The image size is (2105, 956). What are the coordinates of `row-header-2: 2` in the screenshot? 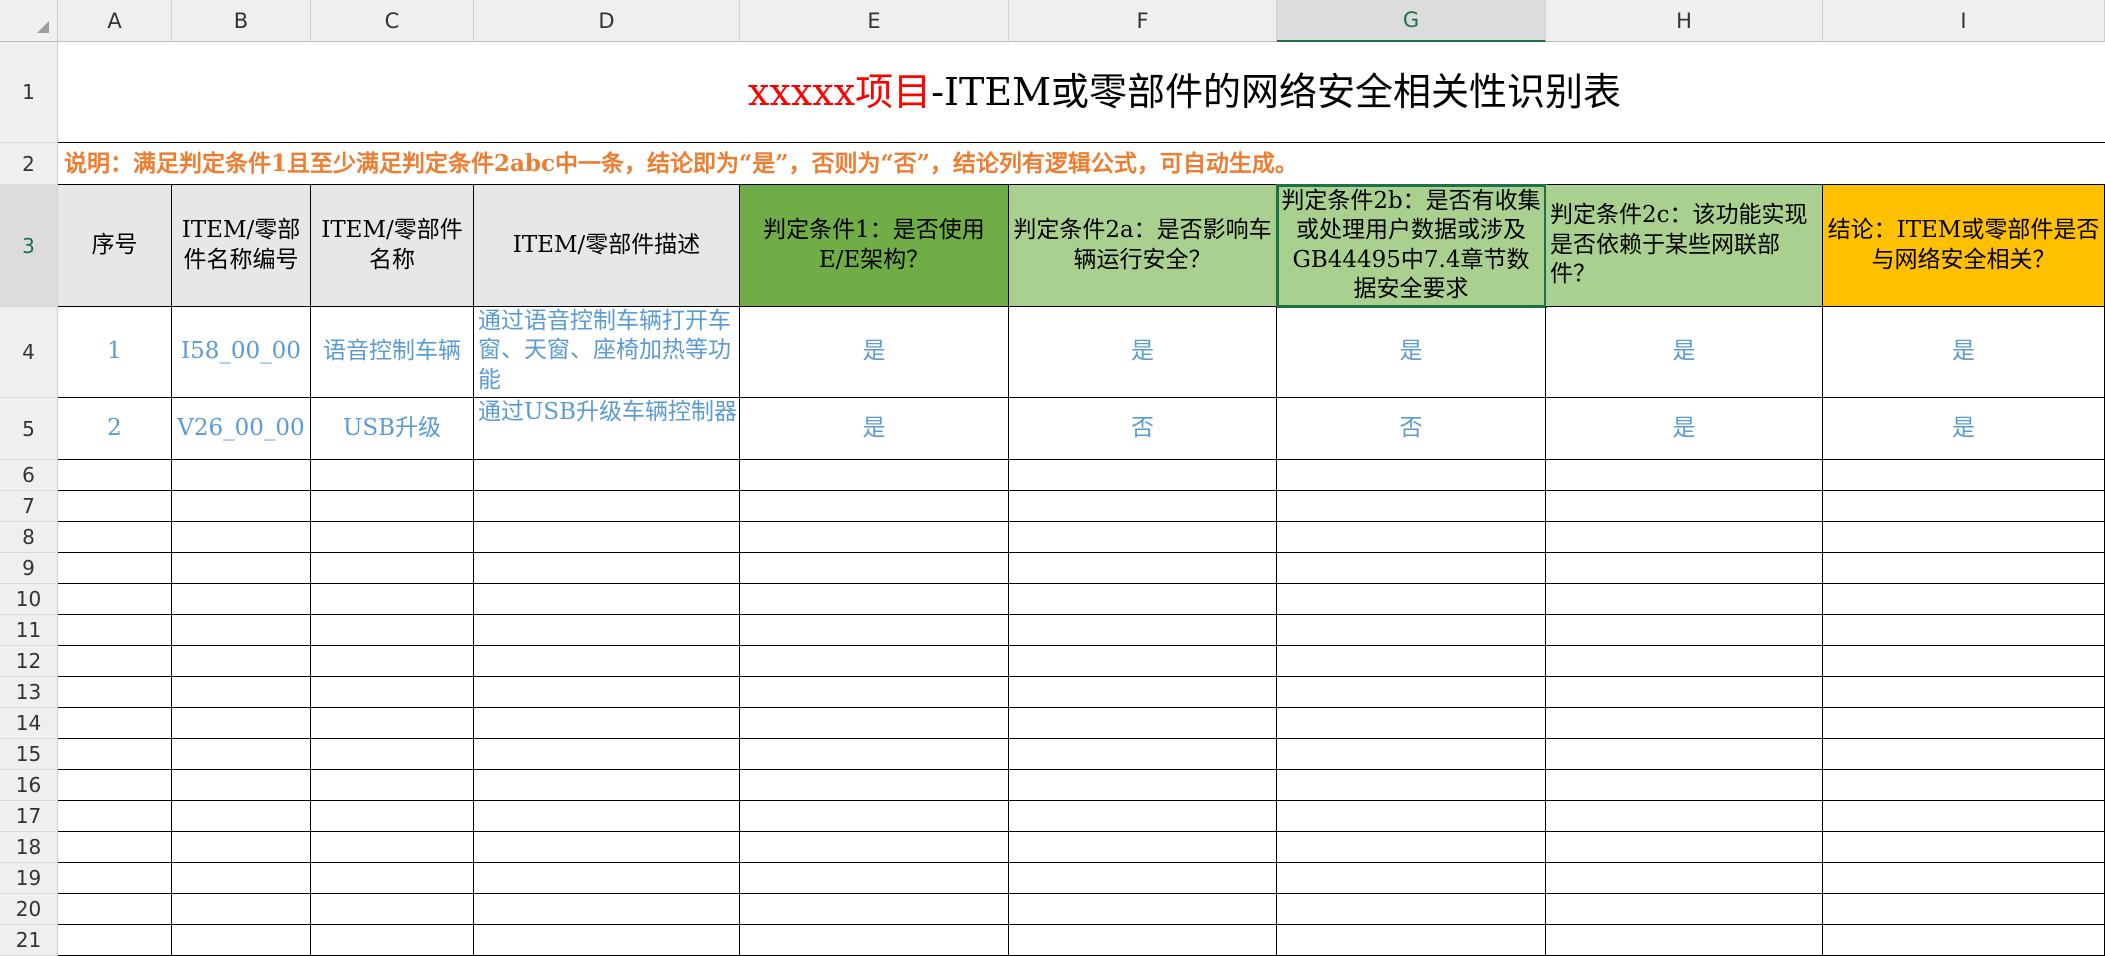 It's located at (29, 164).